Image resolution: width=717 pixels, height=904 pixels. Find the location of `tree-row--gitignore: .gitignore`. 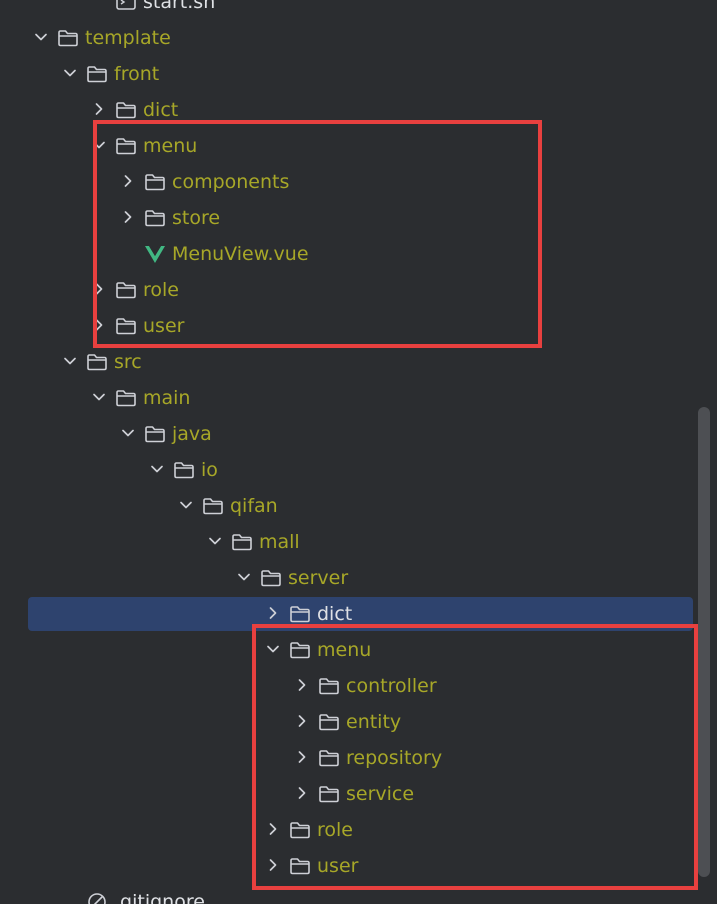

tree-row--gitignore: .gitignore is located at coordinates (358, 894).